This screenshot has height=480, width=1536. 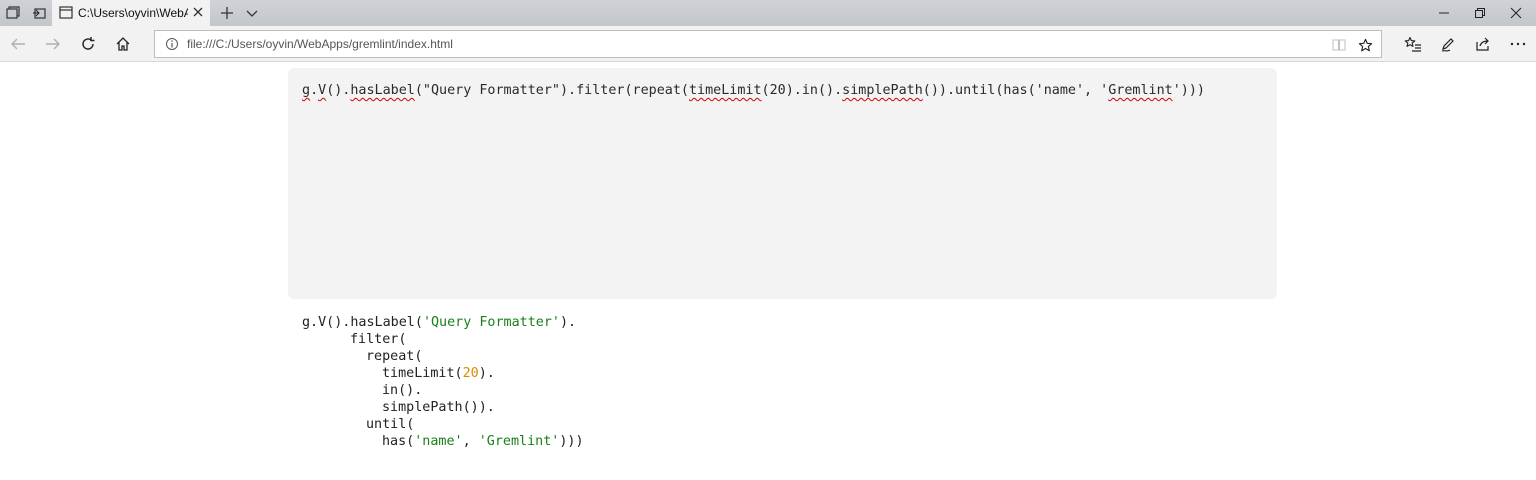 I want to click on tab-list-button, so click(x=252, y=13).